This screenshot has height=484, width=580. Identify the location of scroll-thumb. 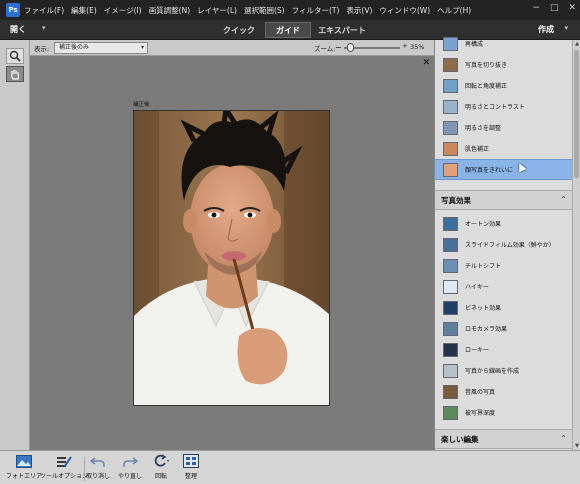
(576, 114).